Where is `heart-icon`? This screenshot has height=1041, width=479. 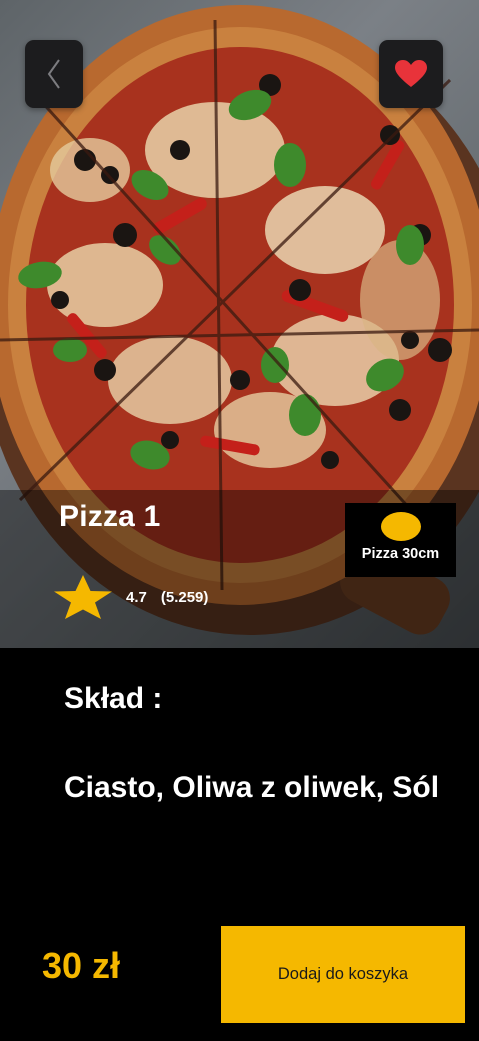
heart-icon is located at coordinates (411, 73).